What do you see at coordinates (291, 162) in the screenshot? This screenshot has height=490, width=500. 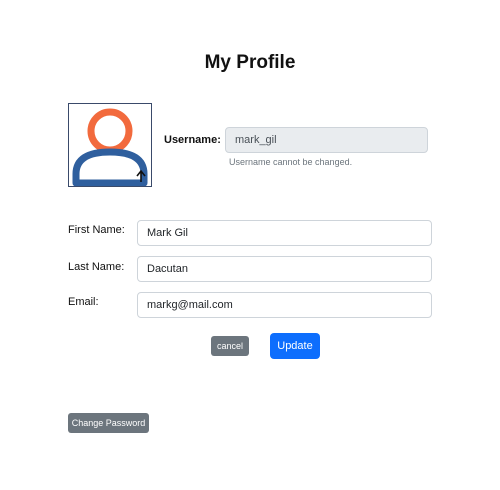 I see `username-help-text: Username cannot be changed.` at bounding box center [291, 162].